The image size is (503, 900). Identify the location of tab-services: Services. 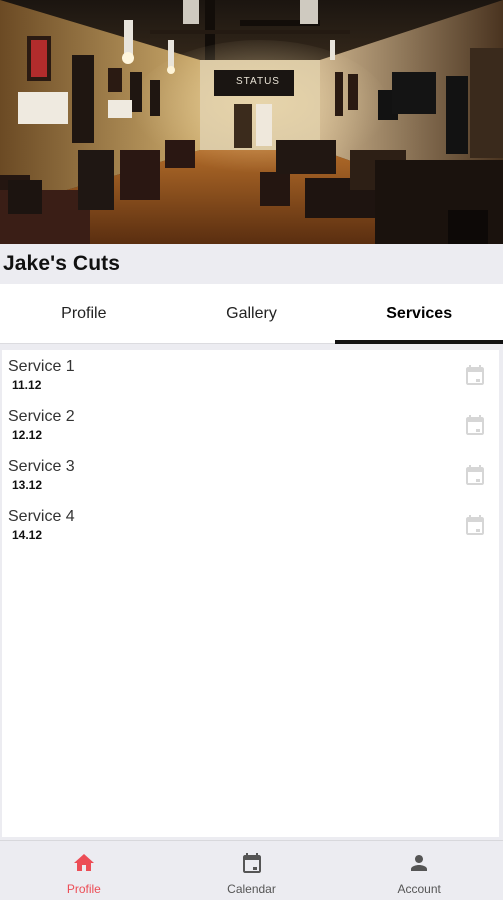
(419, 314).